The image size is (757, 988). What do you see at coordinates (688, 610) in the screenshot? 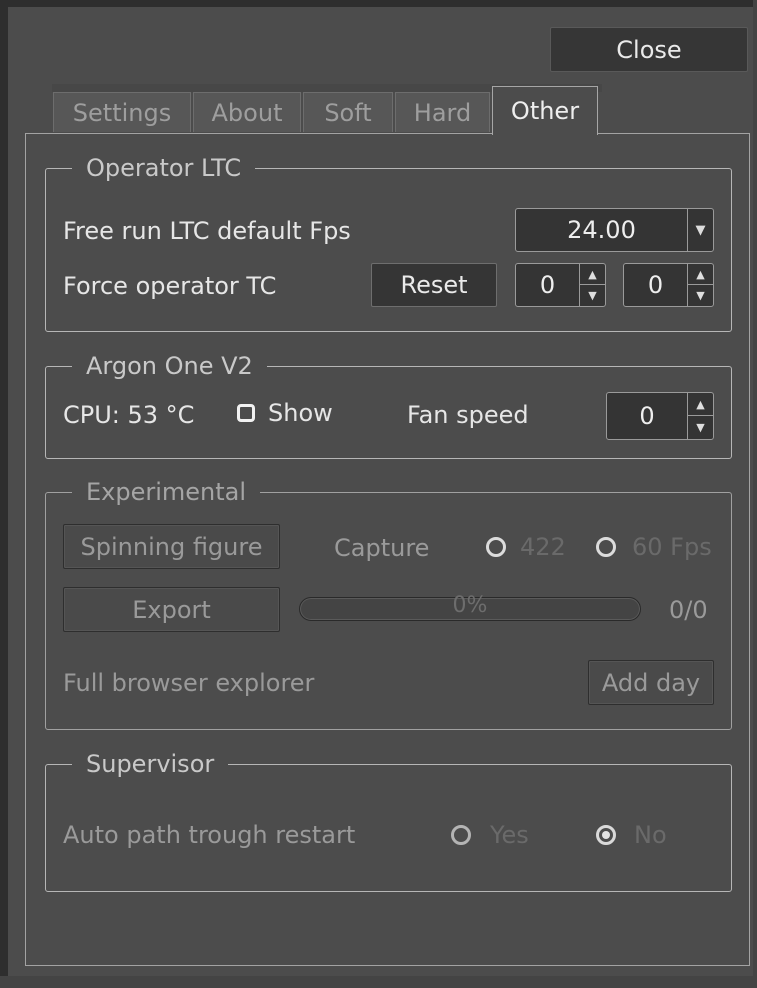
I see `export-counter: 0/0` at bounding box center [688, 610].